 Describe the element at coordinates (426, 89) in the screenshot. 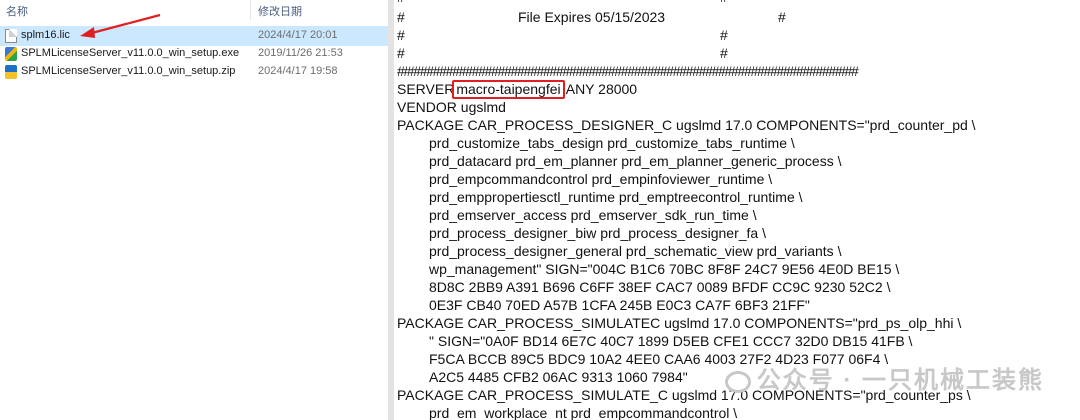

I see `server-prefix: SERVER` at that location.